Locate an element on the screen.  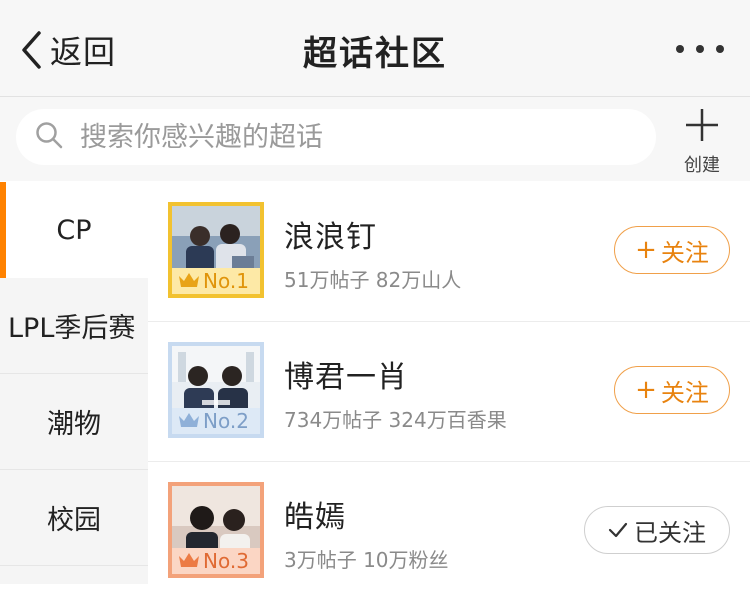
category-item-lpl: LPL季后赛 is located at coordinates (74, 326).